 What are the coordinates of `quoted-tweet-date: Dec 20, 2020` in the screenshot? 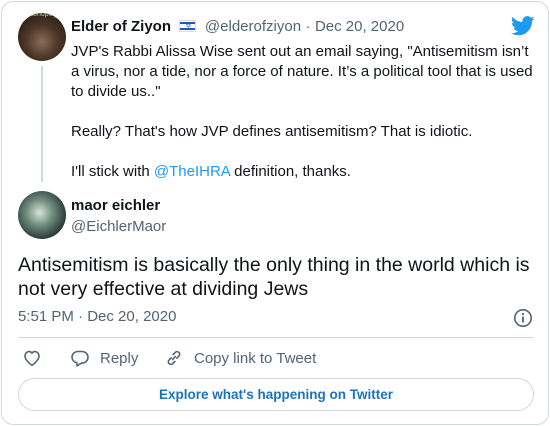 It's located at (359, 26).